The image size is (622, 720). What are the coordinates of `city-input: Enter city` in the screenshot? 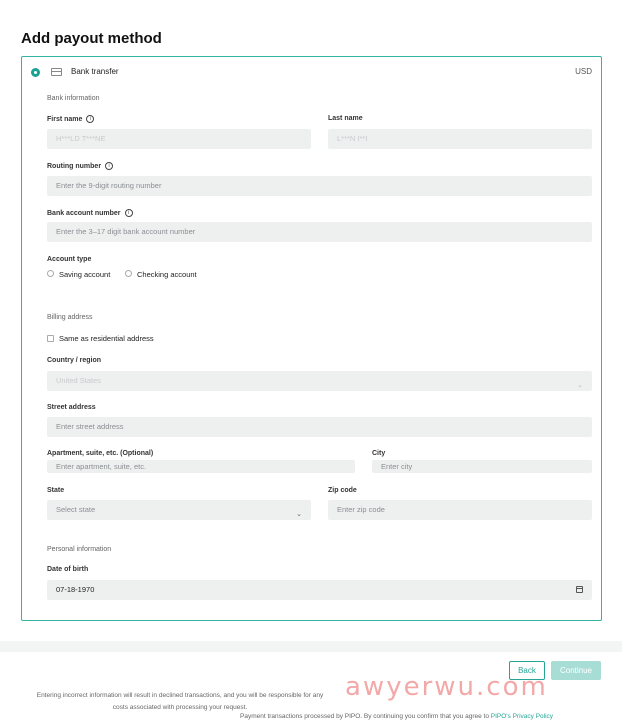 It's located at (482, 466).